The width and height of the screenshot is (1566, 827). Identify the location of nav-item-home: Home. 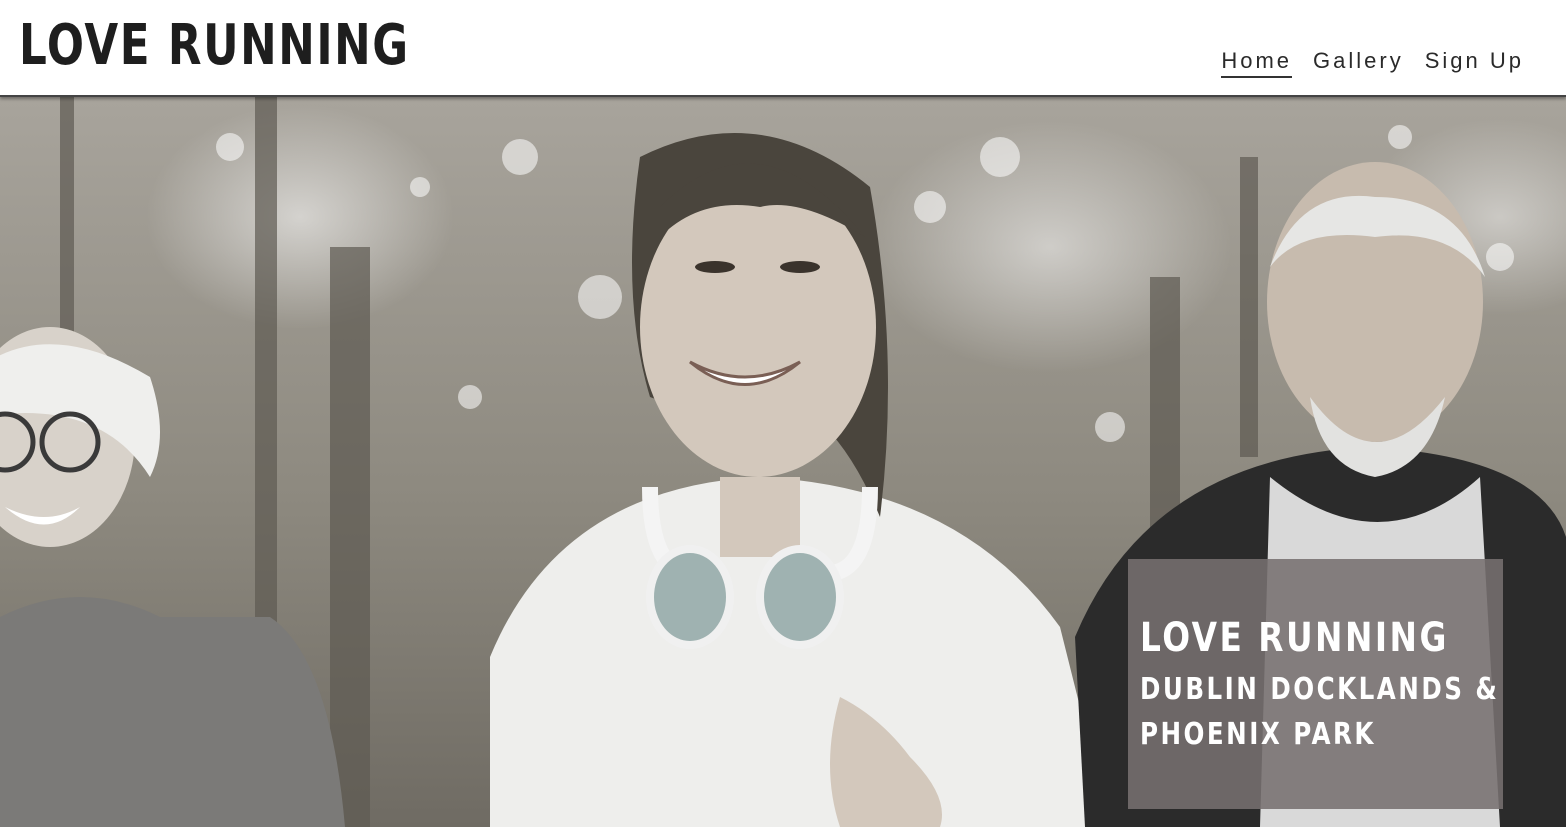
(1257, 62).